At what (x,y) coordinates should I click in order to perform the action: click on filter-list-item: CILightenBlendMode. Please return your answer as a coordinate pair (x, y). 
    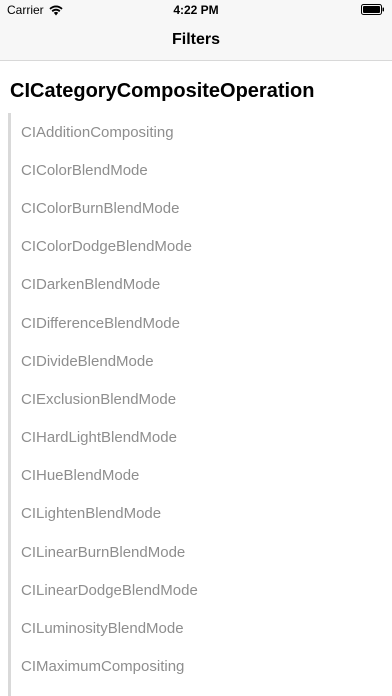
    Looking at the image, I should click on (201, 514).